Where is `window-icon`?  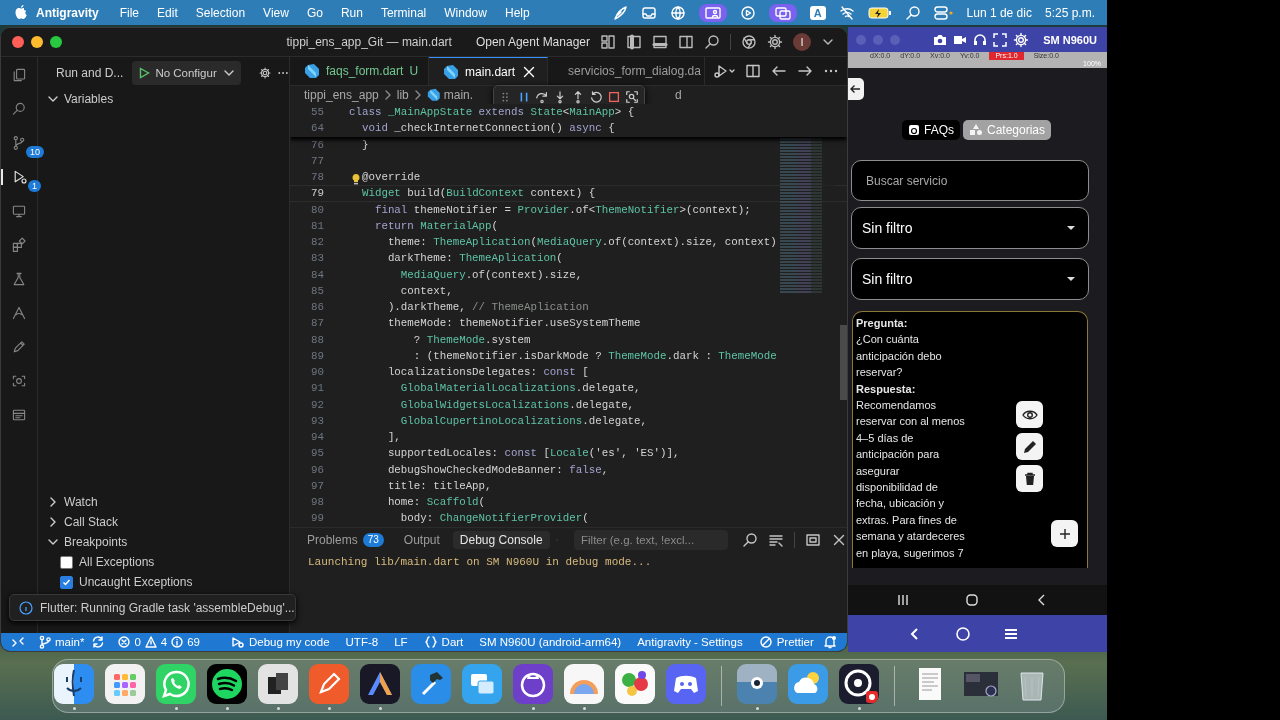 window-icon is located at coordinates (19, 415).